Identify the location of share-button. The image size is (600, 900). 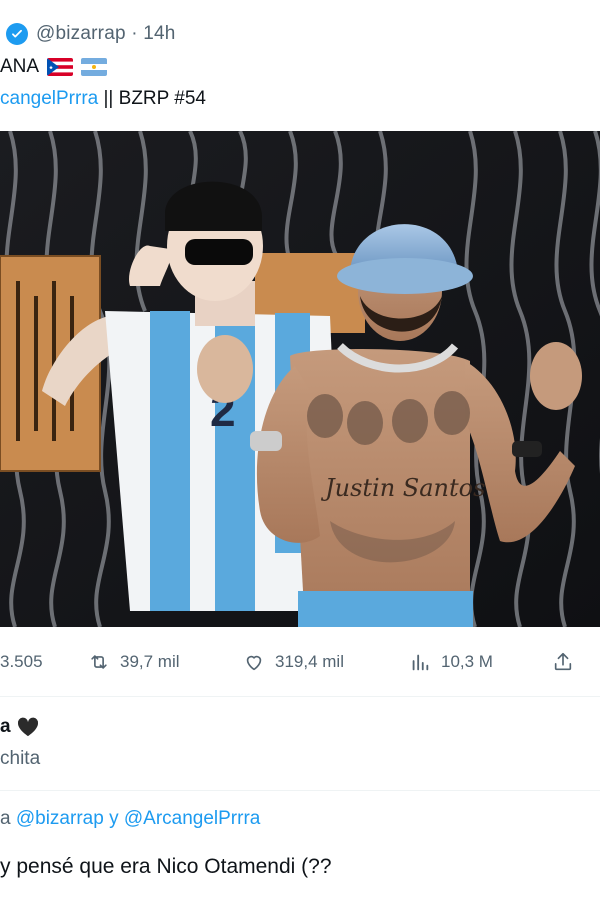
(563, 662).